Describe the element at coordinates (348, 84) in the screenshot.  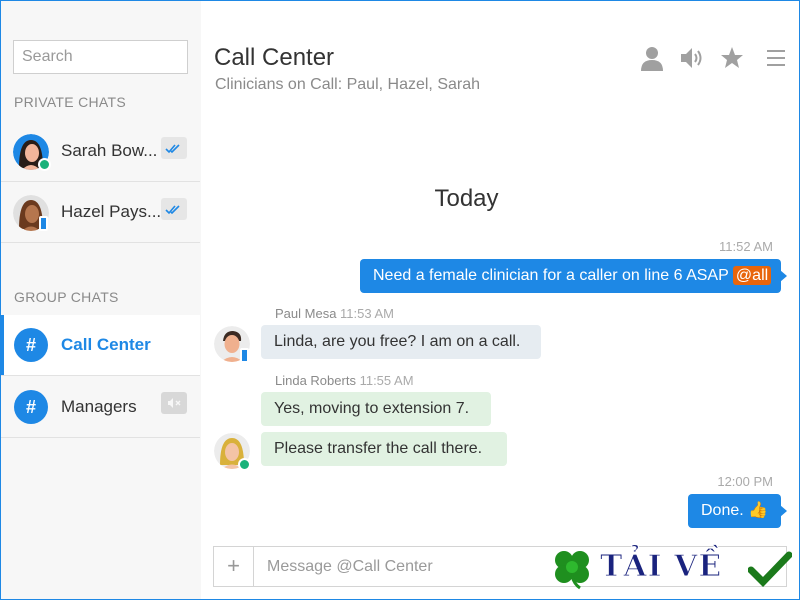
I see `page-subtitle: Clinicians on Call: Paul, Hazel, Sarah` at that location.